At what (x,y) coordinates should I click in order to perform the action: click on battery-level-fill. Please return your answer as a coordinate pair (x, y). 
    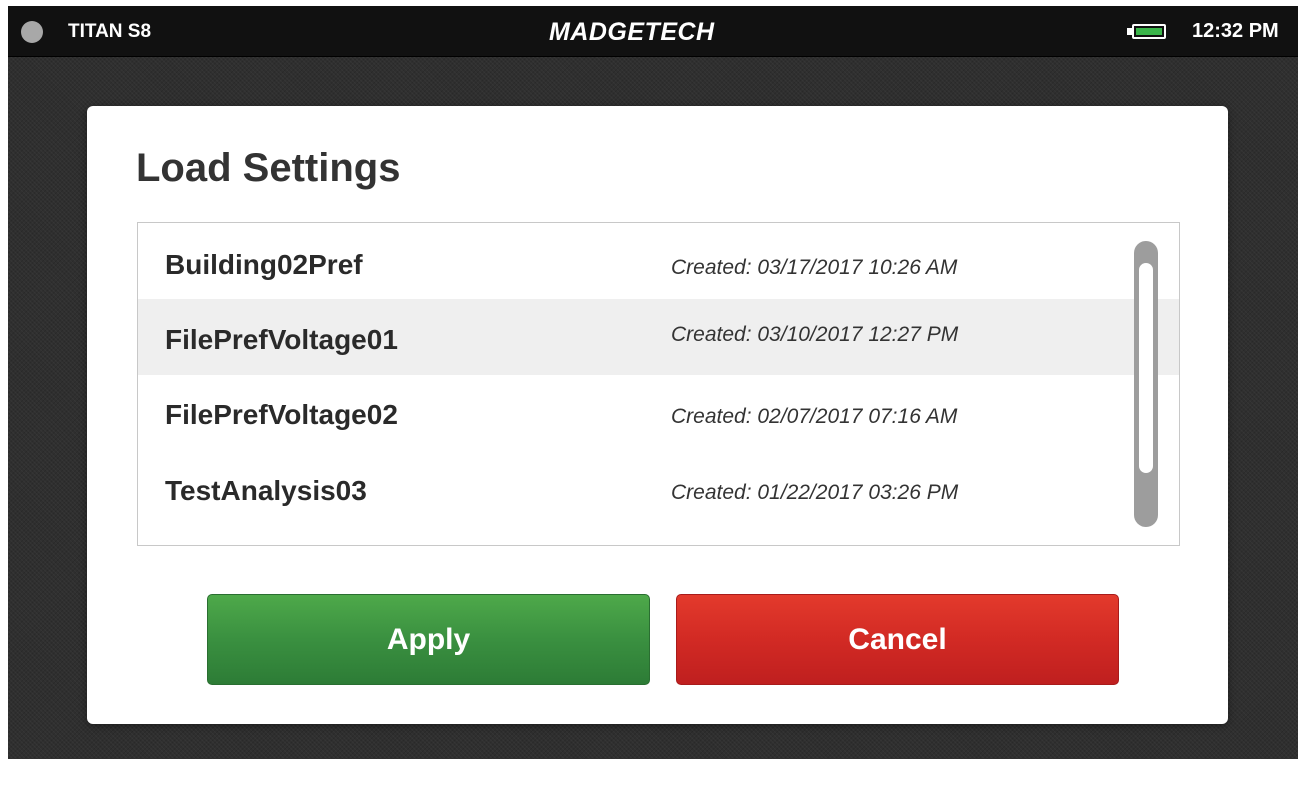
    Looking at the image, I should click on (1149, 31).